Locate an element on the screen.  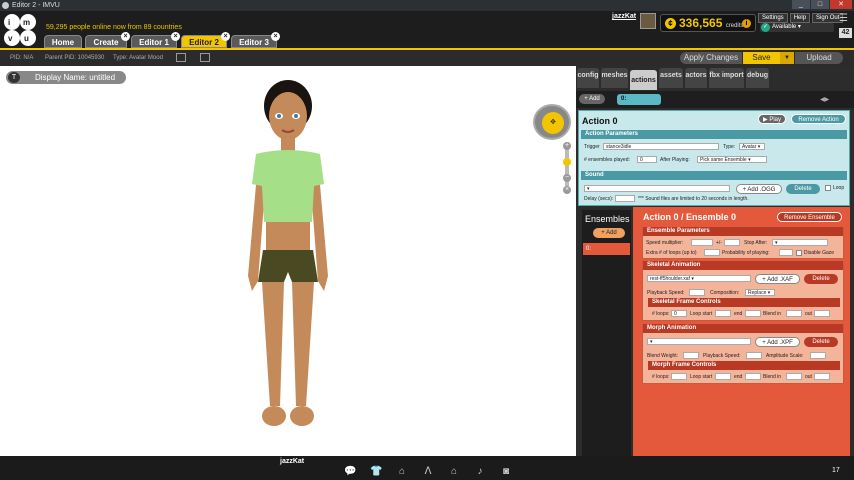
sound-file-select: ▾ is located at coordinates (657, 188).